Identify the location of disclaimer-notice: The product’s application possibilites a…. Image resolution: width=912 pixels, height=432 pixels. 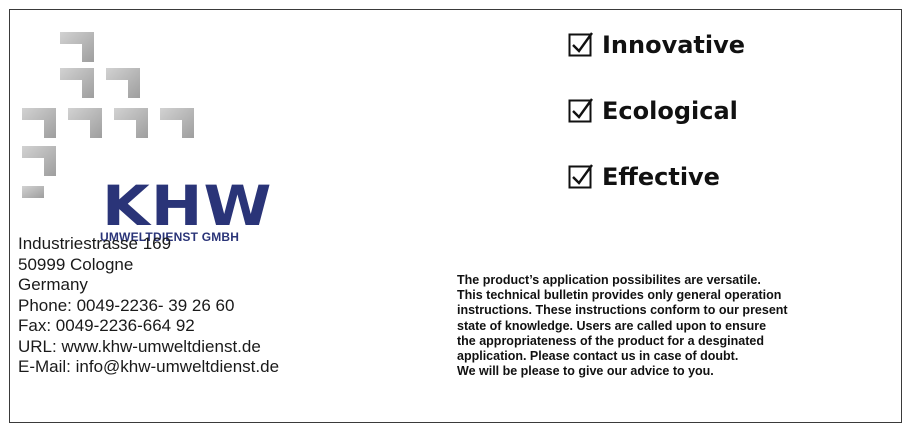
(677, 326).